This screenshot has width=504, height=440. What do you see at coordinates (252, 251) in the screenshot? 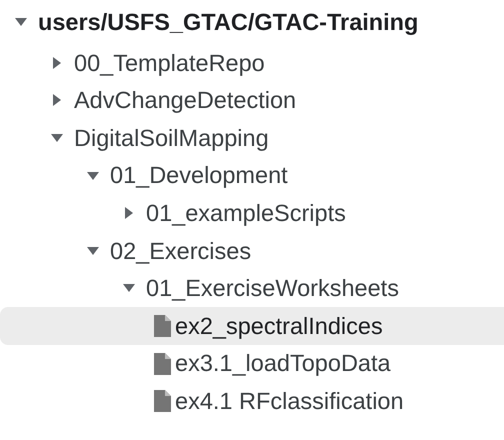
I see `folder-item: 02_Exercises` at bounding box center [252, 251].